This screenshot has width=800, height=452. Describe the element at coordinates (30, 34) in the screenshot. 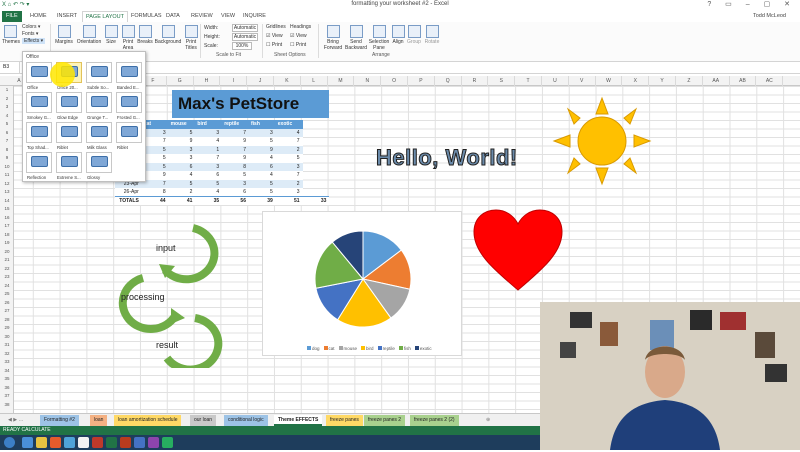

I see `fonts-button: Fonts ▾` at that location.